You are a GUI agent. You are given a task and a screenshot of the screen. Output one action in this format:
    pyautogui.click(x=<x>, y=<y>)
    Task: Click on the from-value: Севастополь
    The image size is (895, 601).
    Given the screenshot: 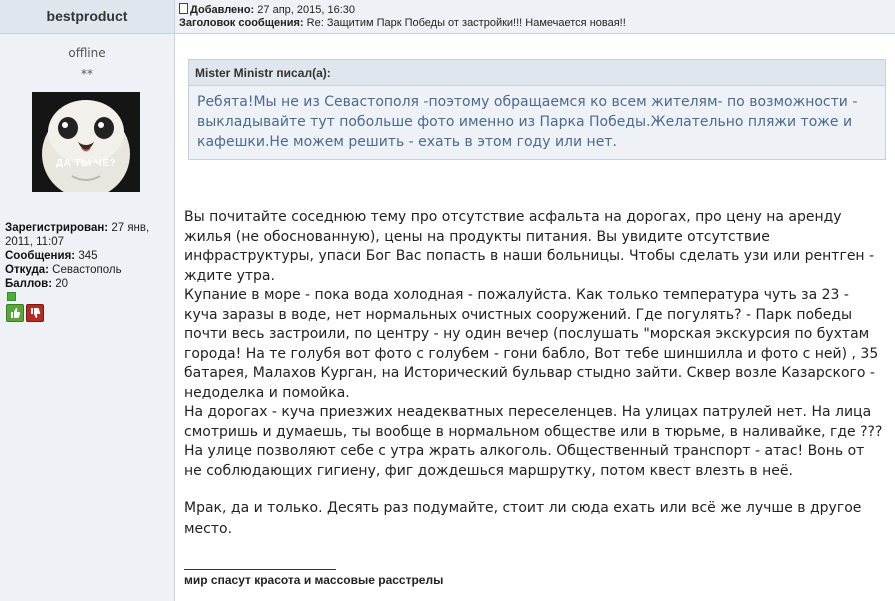 What is the action you would take?
    pyautogui.click(x=87, y=270)
    